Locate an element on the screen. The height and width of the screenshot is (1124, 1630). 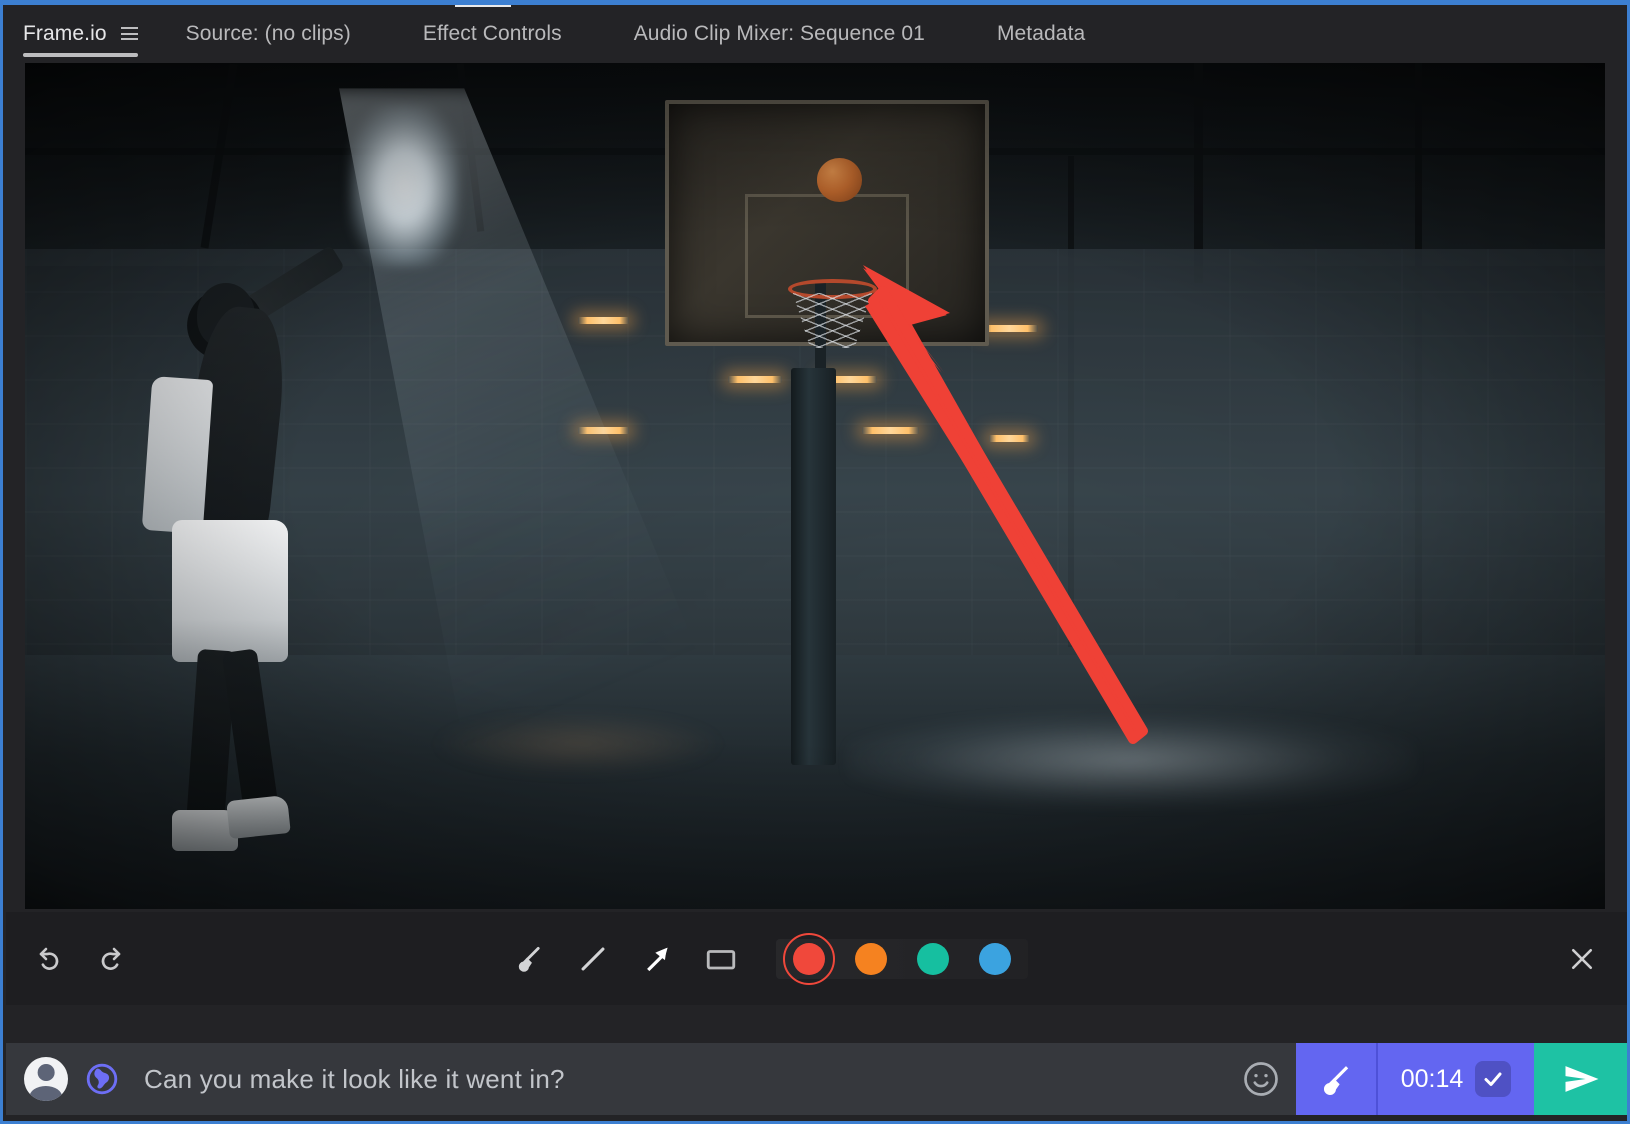
redo-button is located at coordinates (109, 959).